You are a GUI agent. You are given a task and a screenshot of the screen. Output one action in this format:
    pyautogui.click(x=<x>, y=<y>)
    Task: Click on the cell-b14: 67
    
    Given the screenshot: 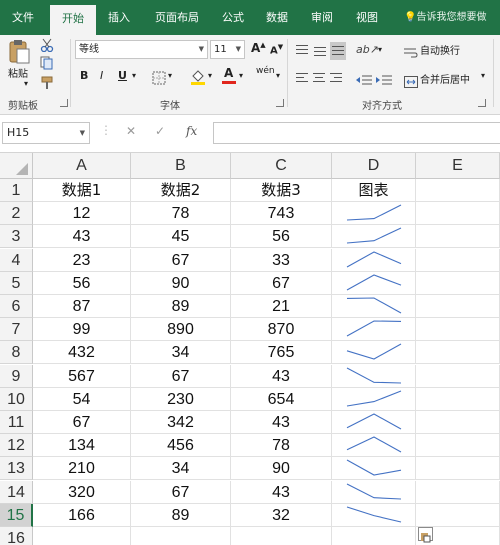 What is the action you would take?
    pyautogui.click(x=181, y=492)
    